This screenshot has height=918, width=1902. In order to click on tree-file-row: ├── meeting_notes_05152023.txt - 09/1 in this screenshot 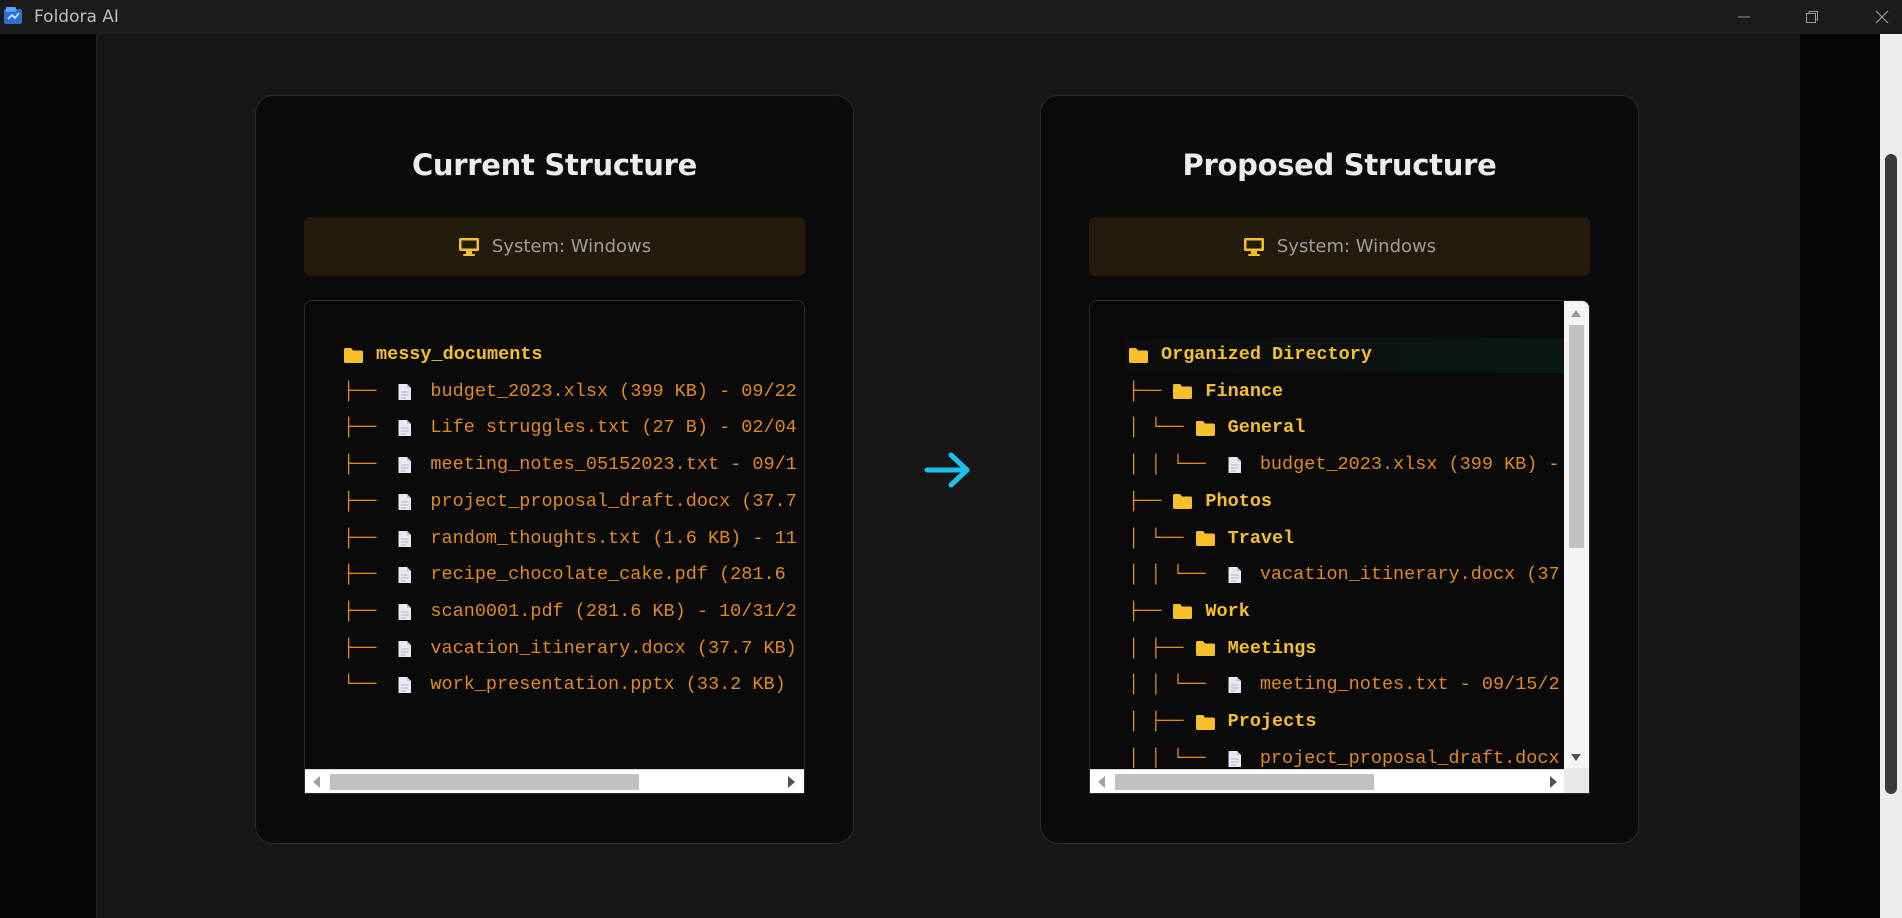, I will do `click(570, 465)`.